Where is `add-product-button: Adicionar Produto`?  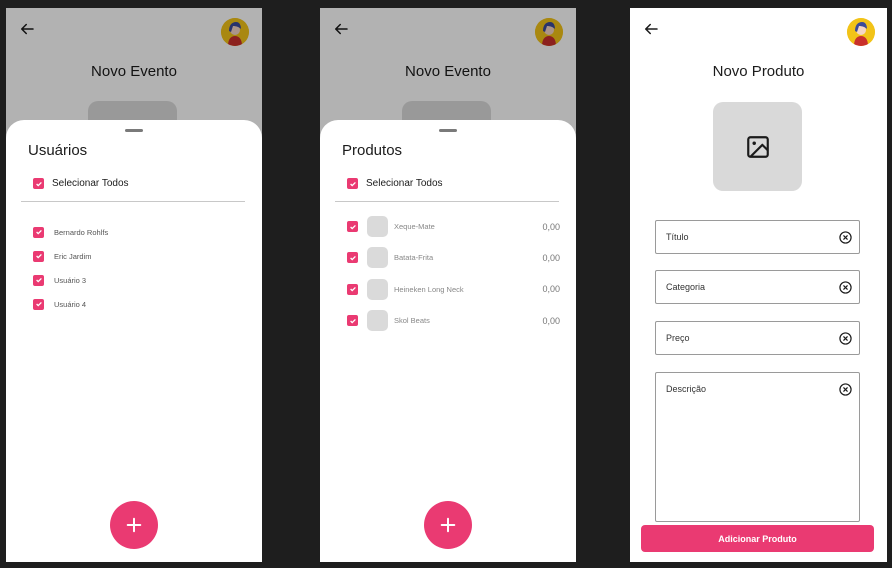
add-product-button: Adicionar Produto is located at coordinates (757, 538).